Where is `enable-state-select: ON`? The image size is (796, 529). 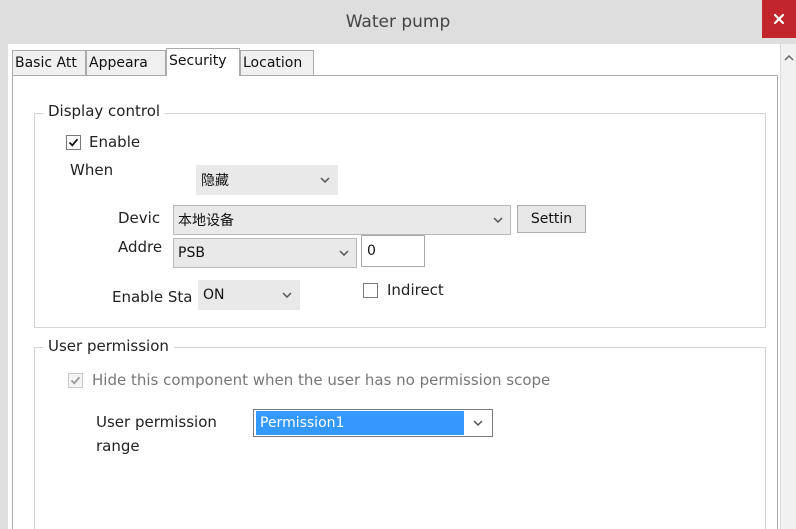
enable-state-select: ON is located at coordinates (249, 295).